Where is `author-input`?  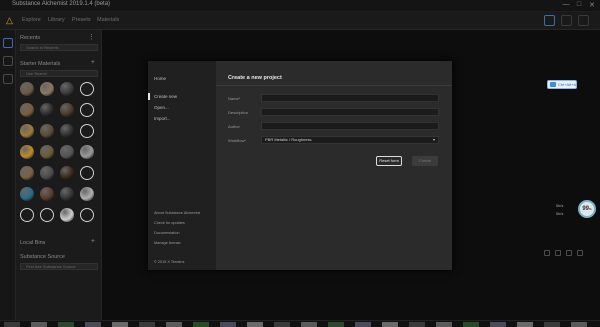
author-input is located at coordinates (350, 126).